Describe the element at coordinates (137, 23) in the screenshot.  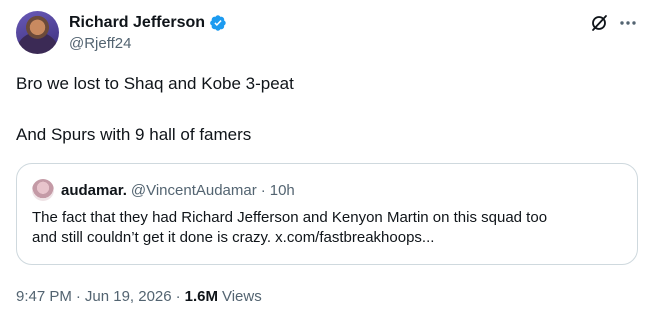
I see `author-display-name: Richard Jefferson` at that location.